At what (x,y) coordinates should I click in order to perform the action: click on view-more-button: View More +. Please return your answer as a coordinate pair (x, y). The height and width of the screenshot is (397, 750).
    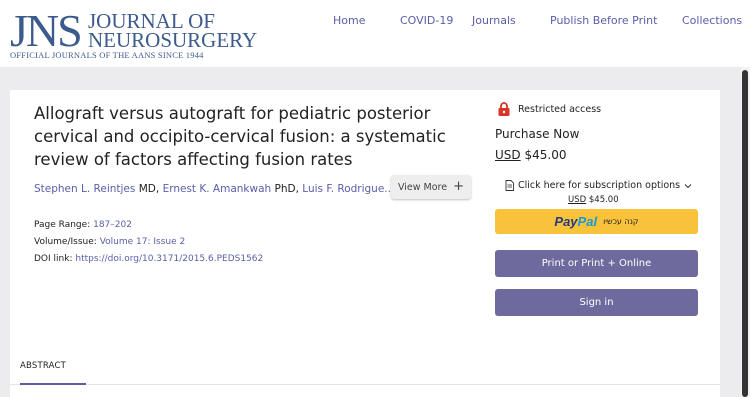
    Looking at the image, I should click on (431, 187).